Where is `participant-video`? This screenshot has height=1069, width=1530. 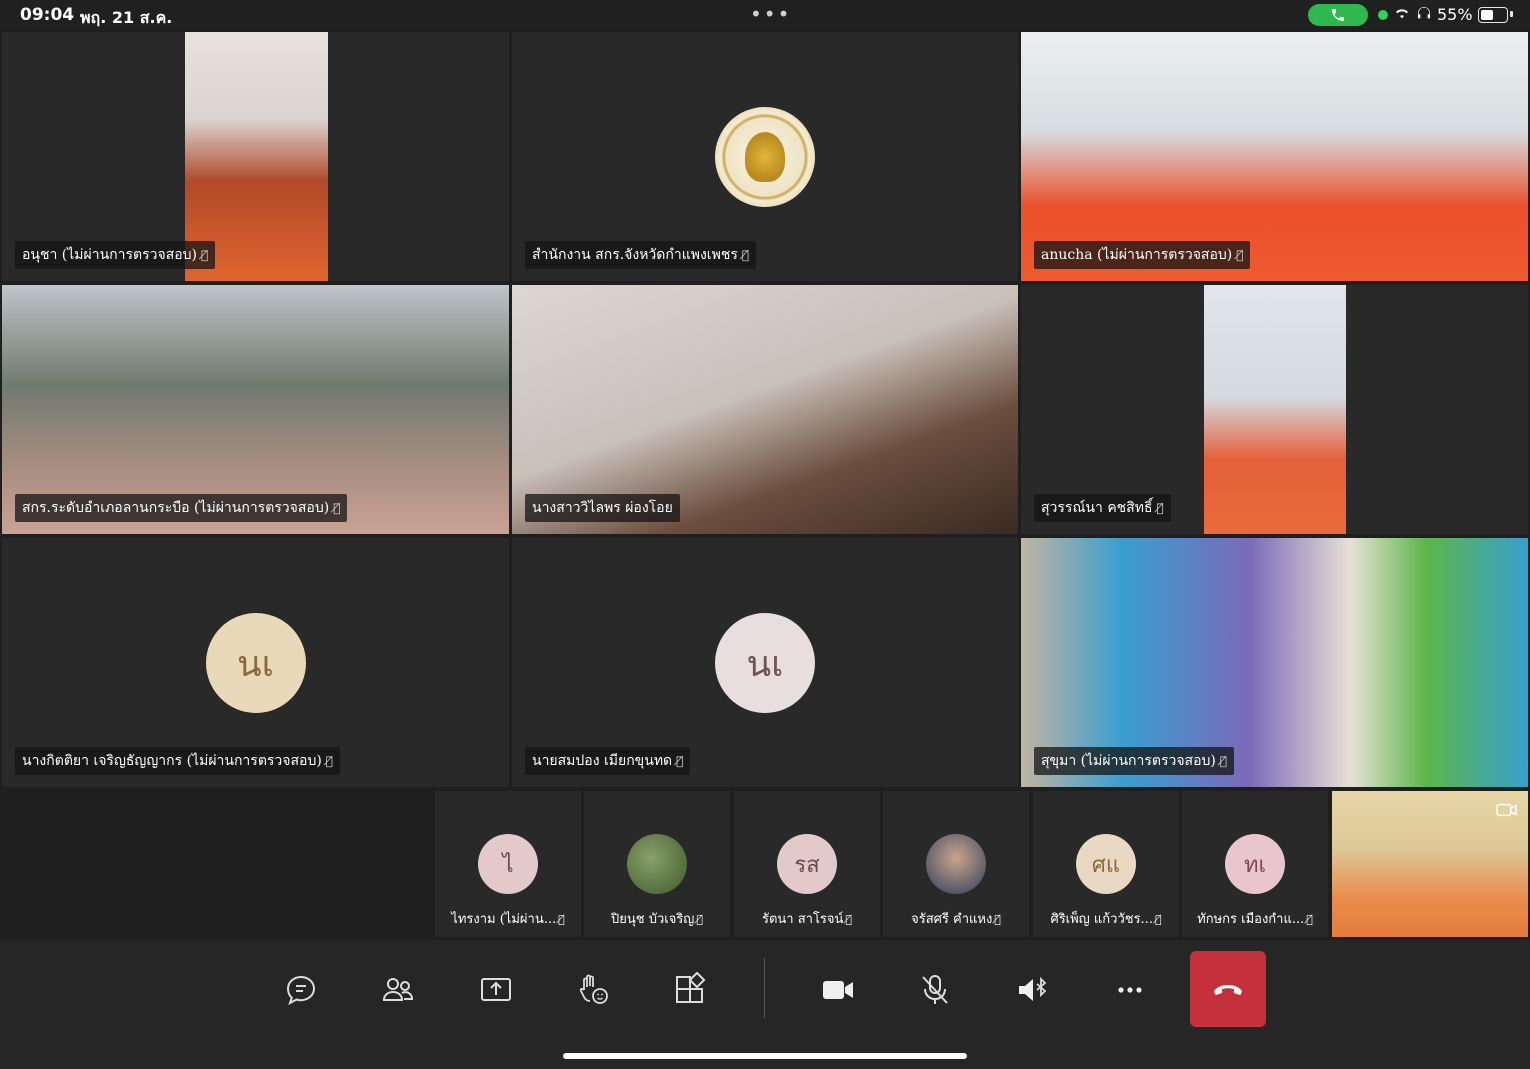
participant-video is located at coordinates (1275, 409).